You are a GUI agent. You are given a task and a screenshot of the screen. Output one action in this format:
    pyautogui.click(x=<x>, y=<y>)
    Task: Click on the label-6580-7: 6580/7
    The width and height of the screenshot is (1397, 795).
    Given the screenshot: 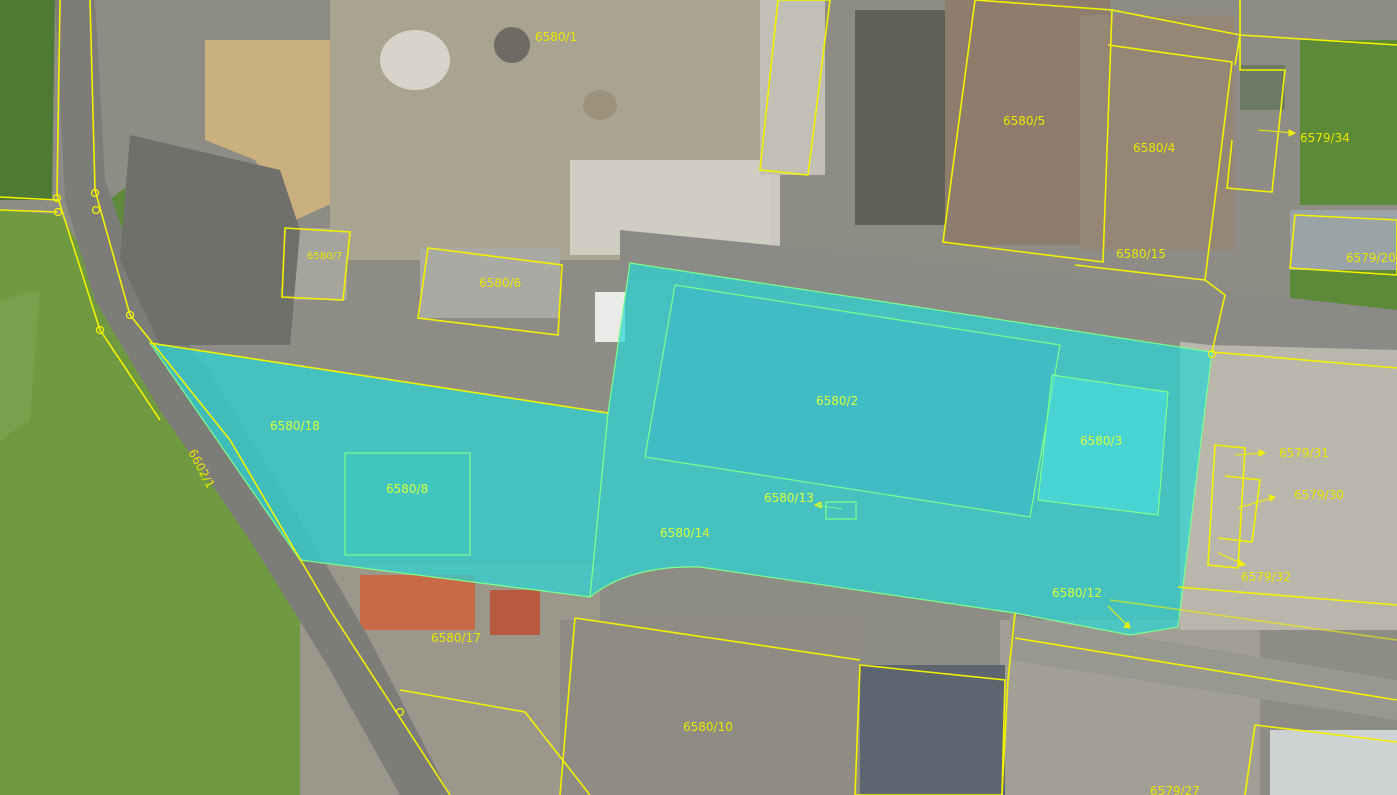 What is the action you would take?
    pyautogui.click(x=324, y=256)
    